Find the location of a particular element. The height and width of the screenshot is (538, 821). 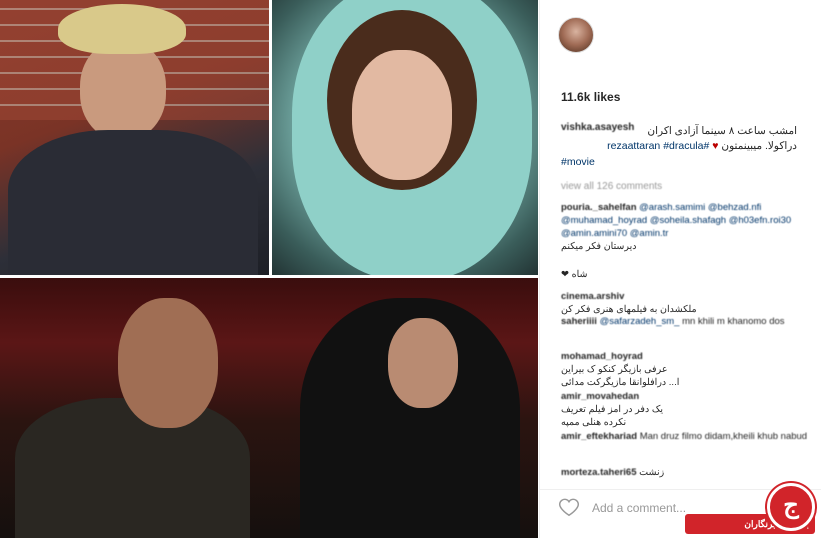

comment-user: pouria._sahelfan is located at coordinates (599, 207).